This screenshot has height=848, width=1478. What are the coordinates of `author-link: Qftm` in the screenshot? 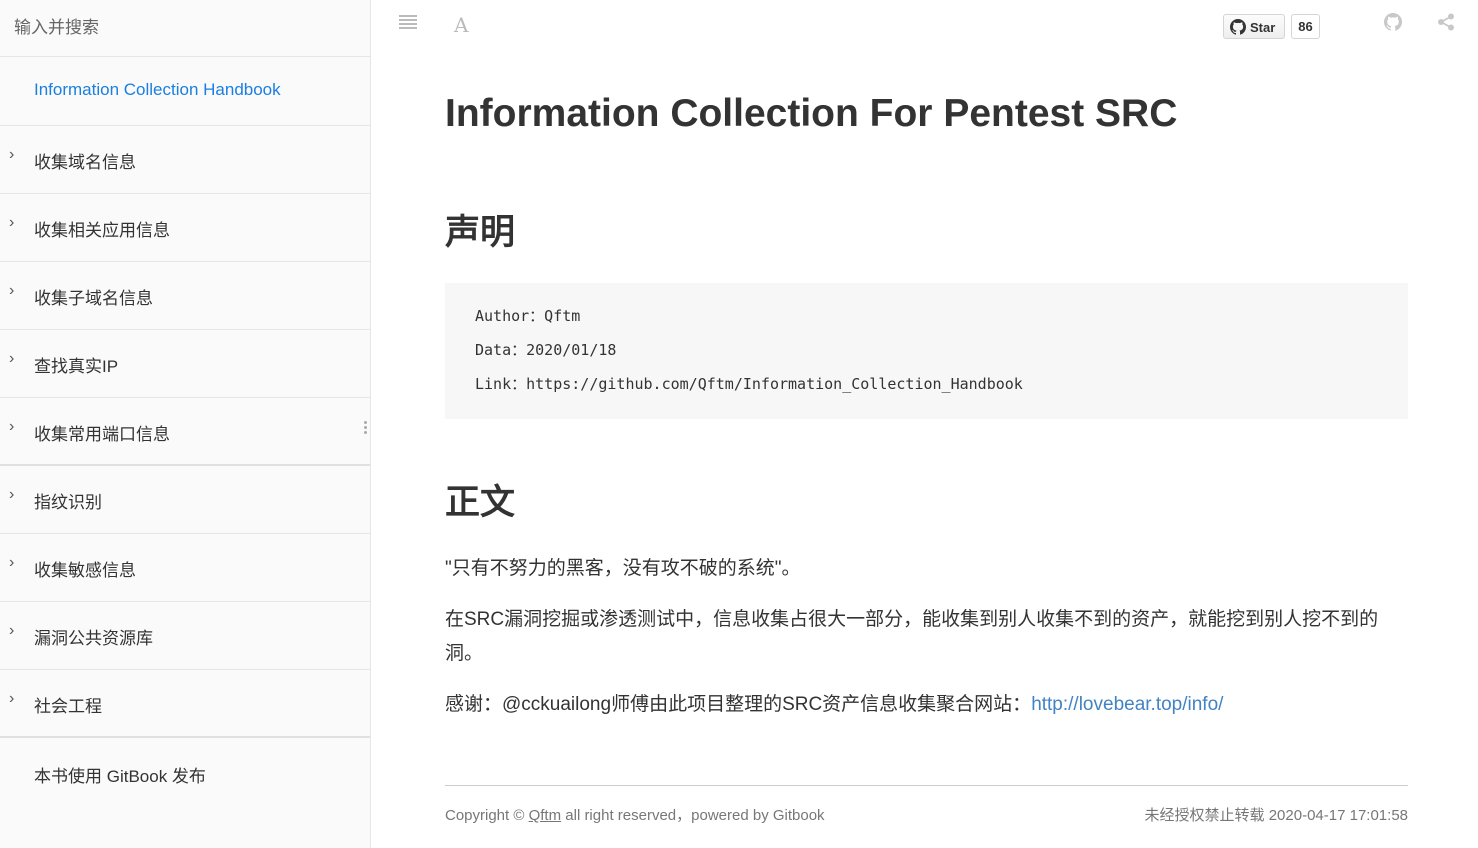 It's located at (545, 815).